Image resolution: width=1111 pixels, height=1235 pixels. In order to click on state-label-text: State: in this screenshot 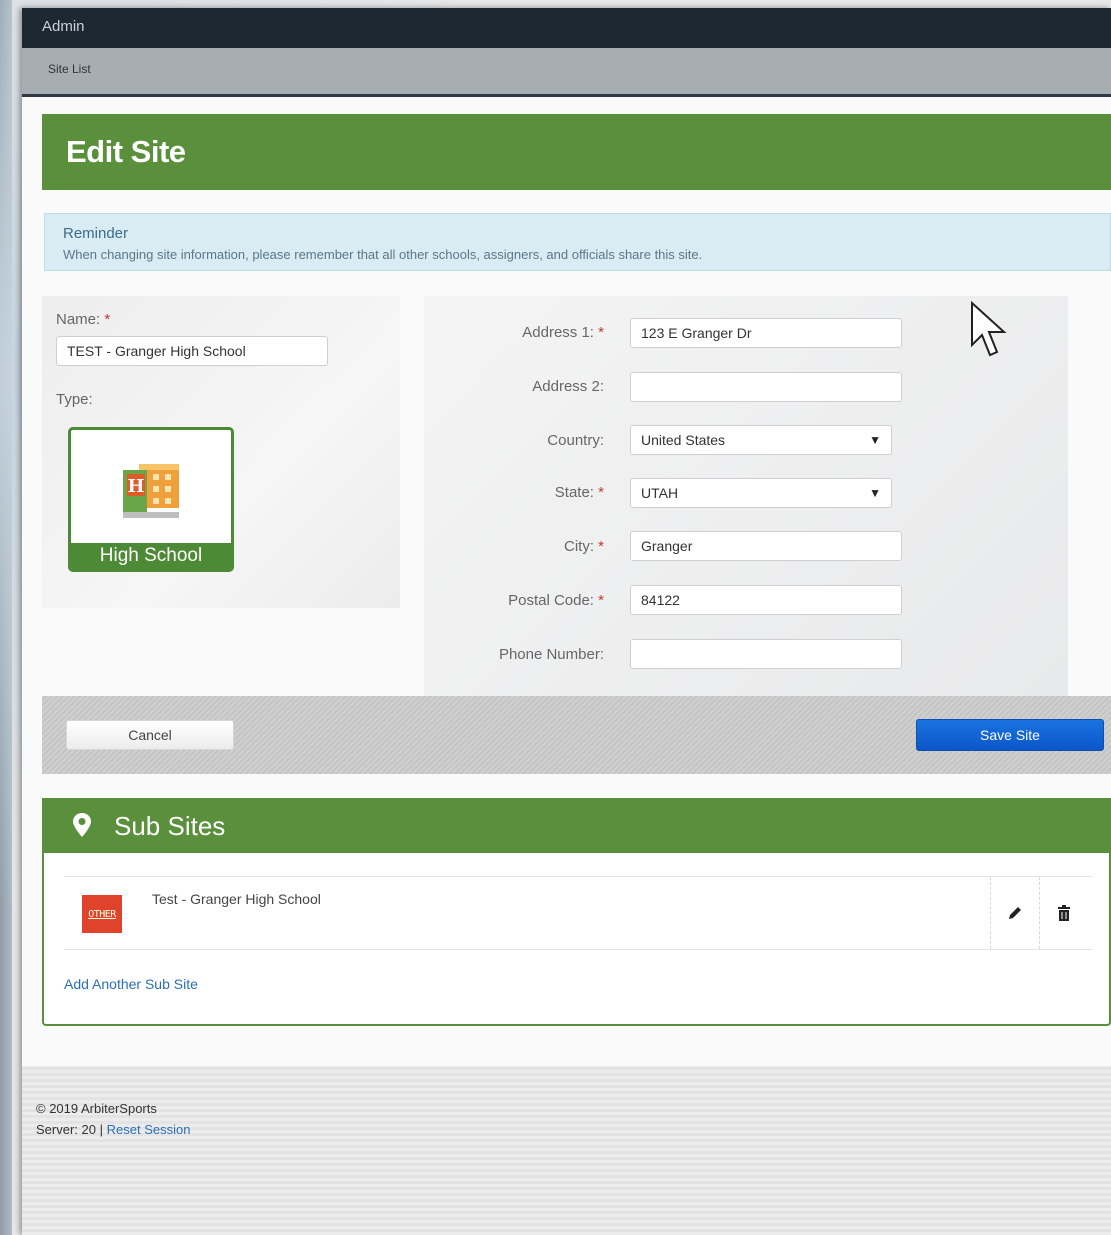, I will do `click(574, 492)`.